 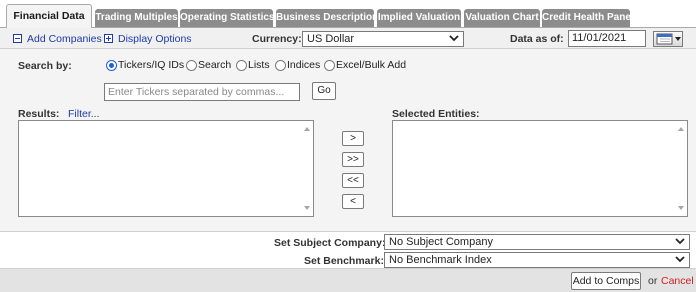 What do you see at coordinates (303, 65) in the screenshot?
I see `radio-indices-label: Indices` at bounding box center [303, 65].